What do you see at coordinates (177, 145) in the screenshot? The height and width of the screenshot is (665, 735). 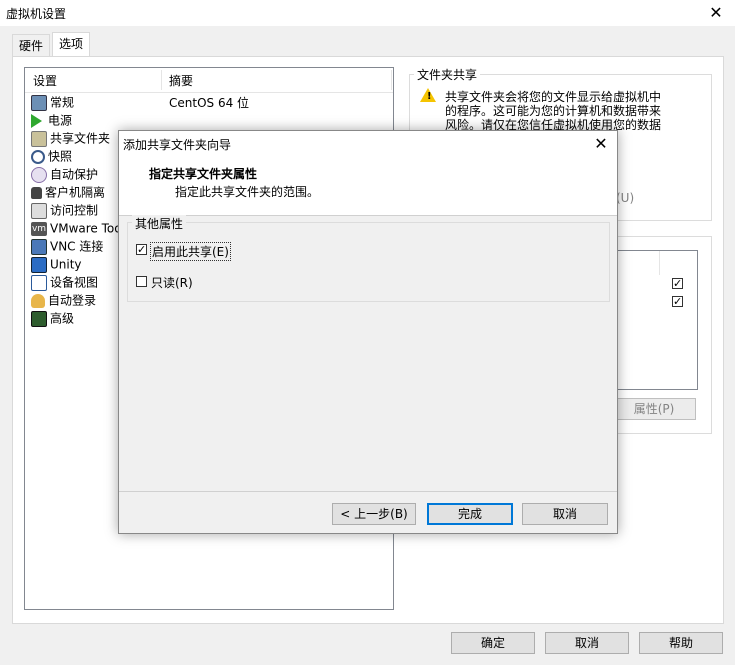 I see `dialog-title: 添加共享文件夹向导` at bounding box center [177, 145].